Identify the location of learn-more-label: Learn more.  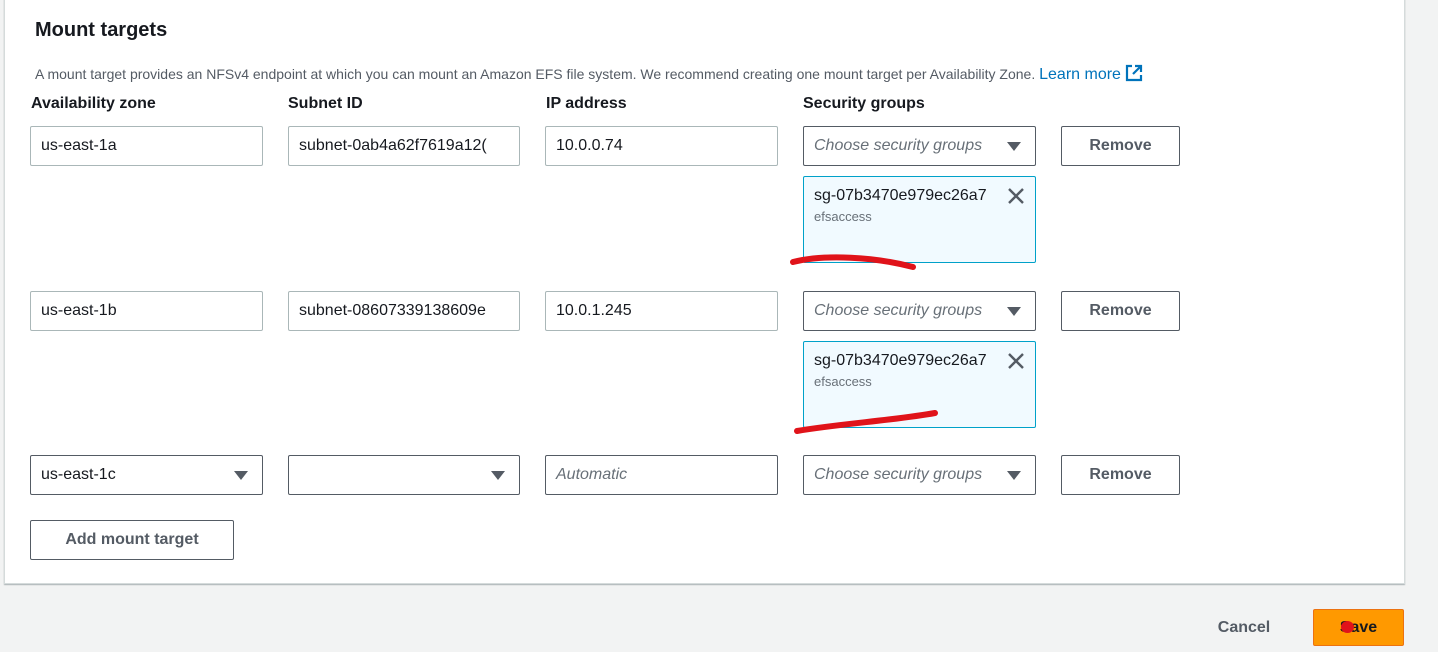
(1080, 74).